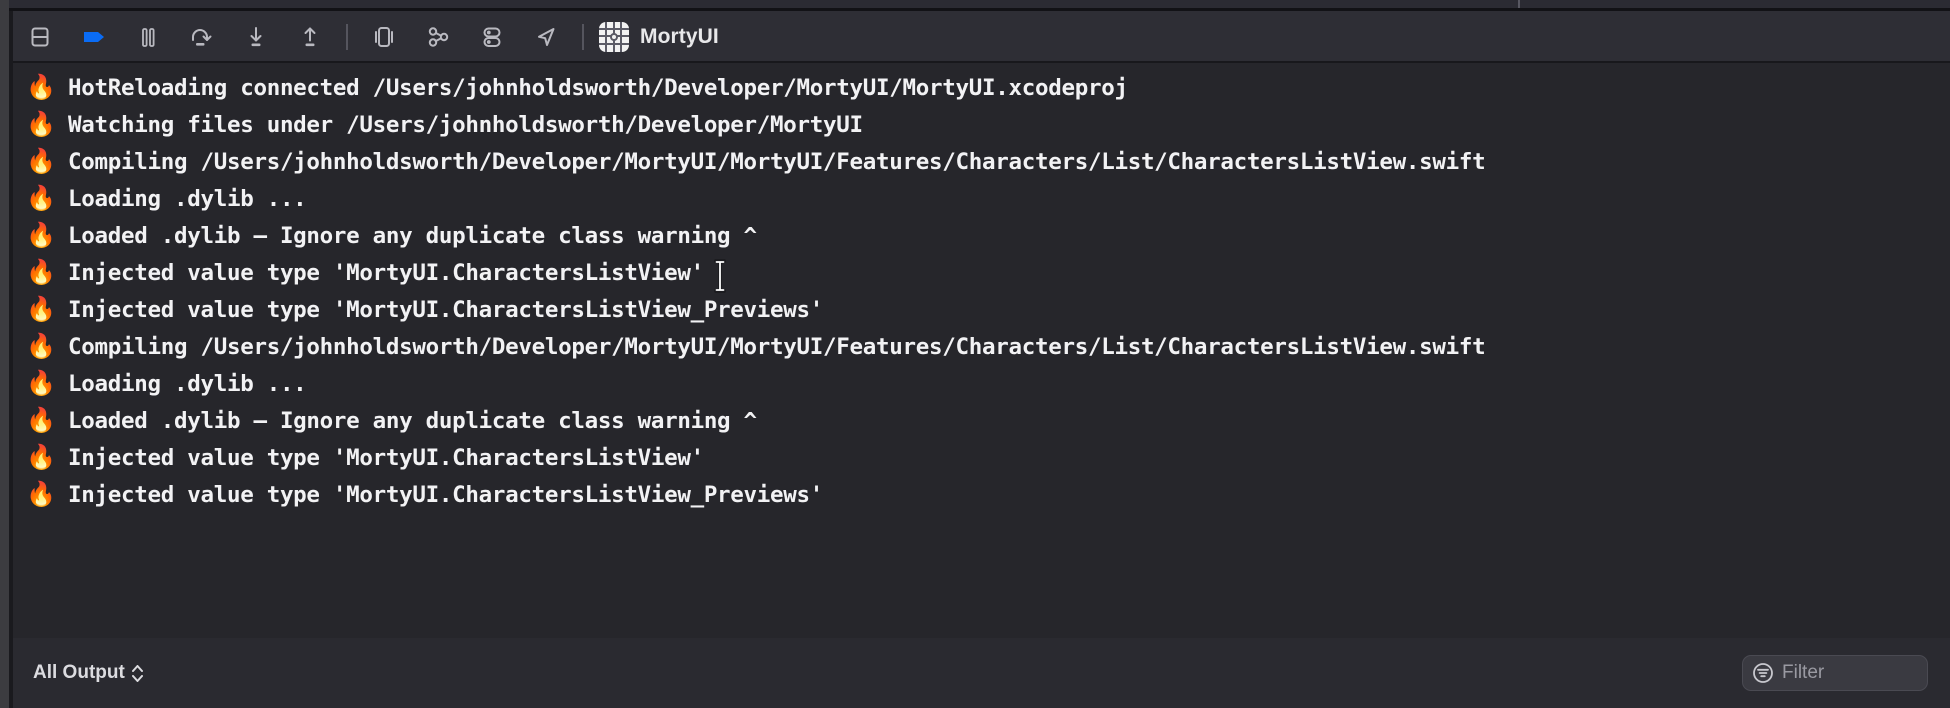  I want to click on pause-program-button, so click(148, 36).